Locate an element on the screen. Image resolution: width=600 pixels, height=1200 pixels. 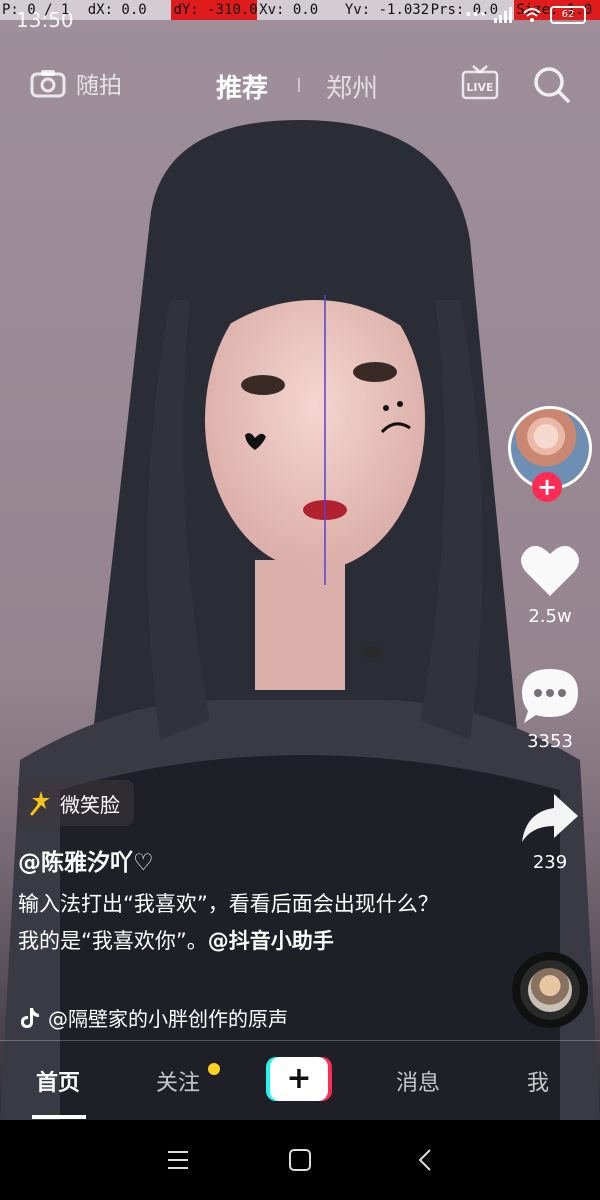
caption-mention: @抖音小助手 is located at coordinates (271, 941).